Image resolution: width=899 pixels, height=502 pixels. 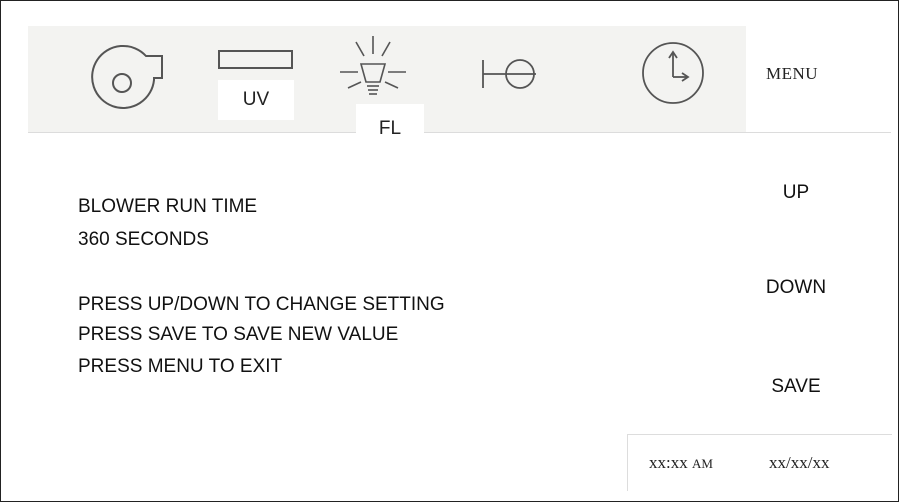 What do you see at coordinates (126, 81) in the screenshot?
I see `blower-fan-icon` at bounding box center [126, 81].